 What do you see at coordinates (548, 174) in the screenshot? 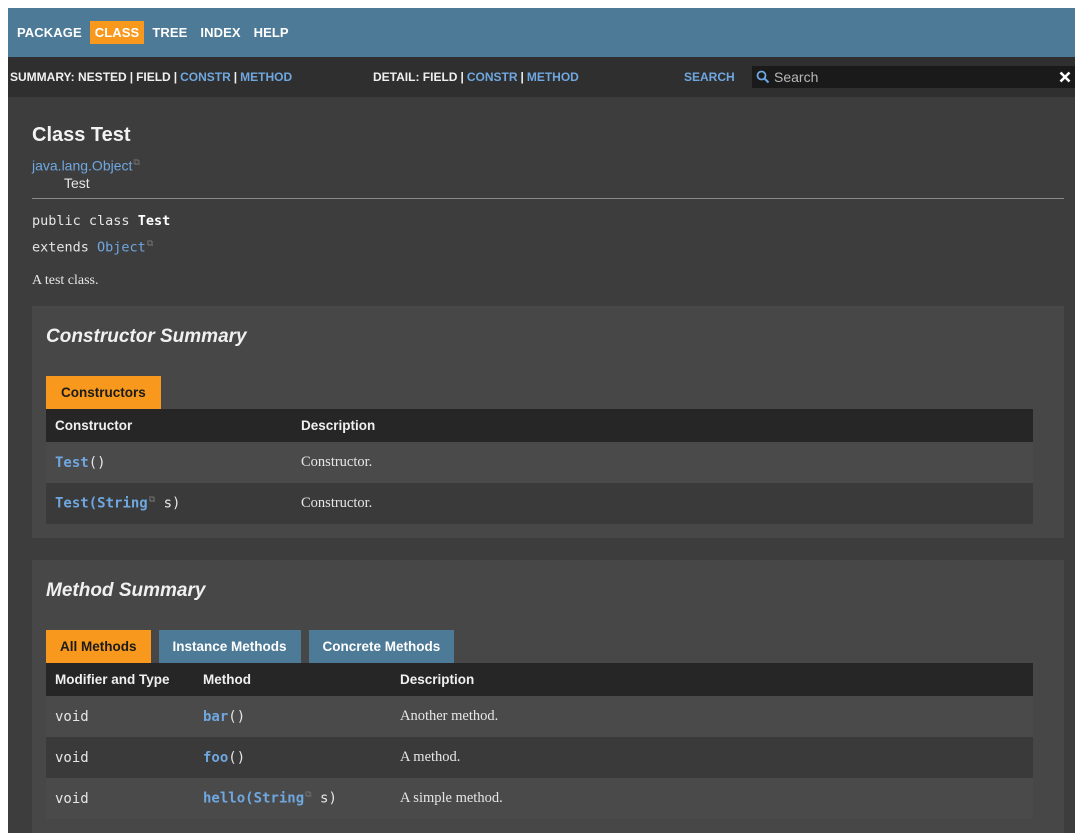
I see `inheritance-tree: java.lang.Object⧉ Test` at bounding box center [548, 174].